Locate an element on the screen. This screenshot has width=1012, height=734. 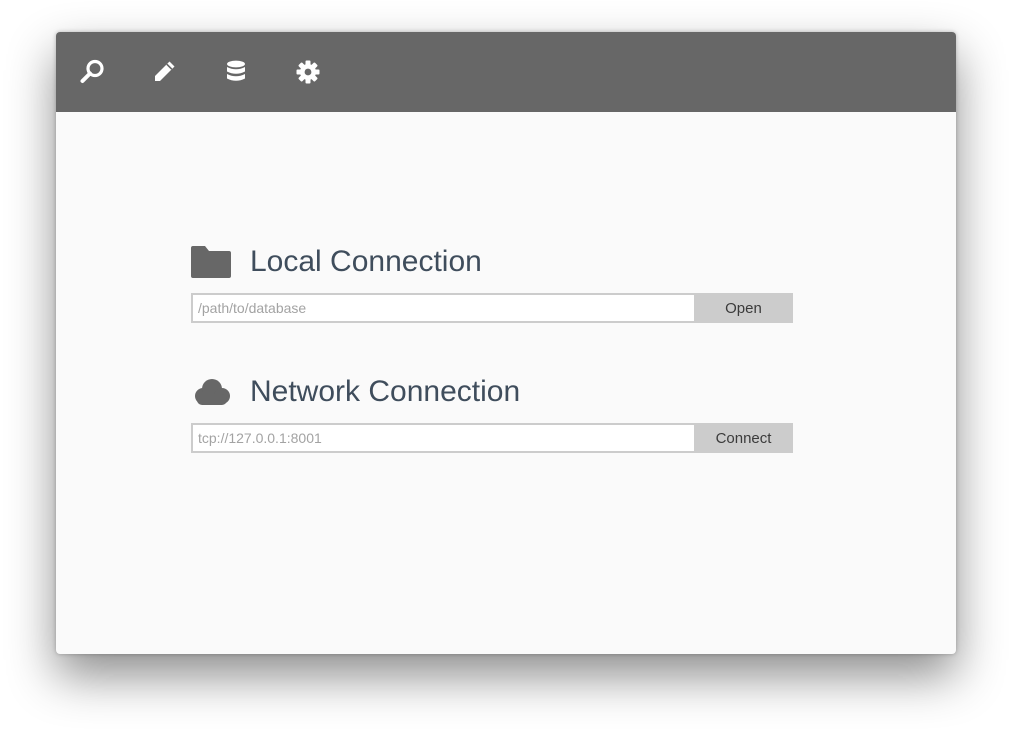
database-path-input is located at coordinates (442, 308).